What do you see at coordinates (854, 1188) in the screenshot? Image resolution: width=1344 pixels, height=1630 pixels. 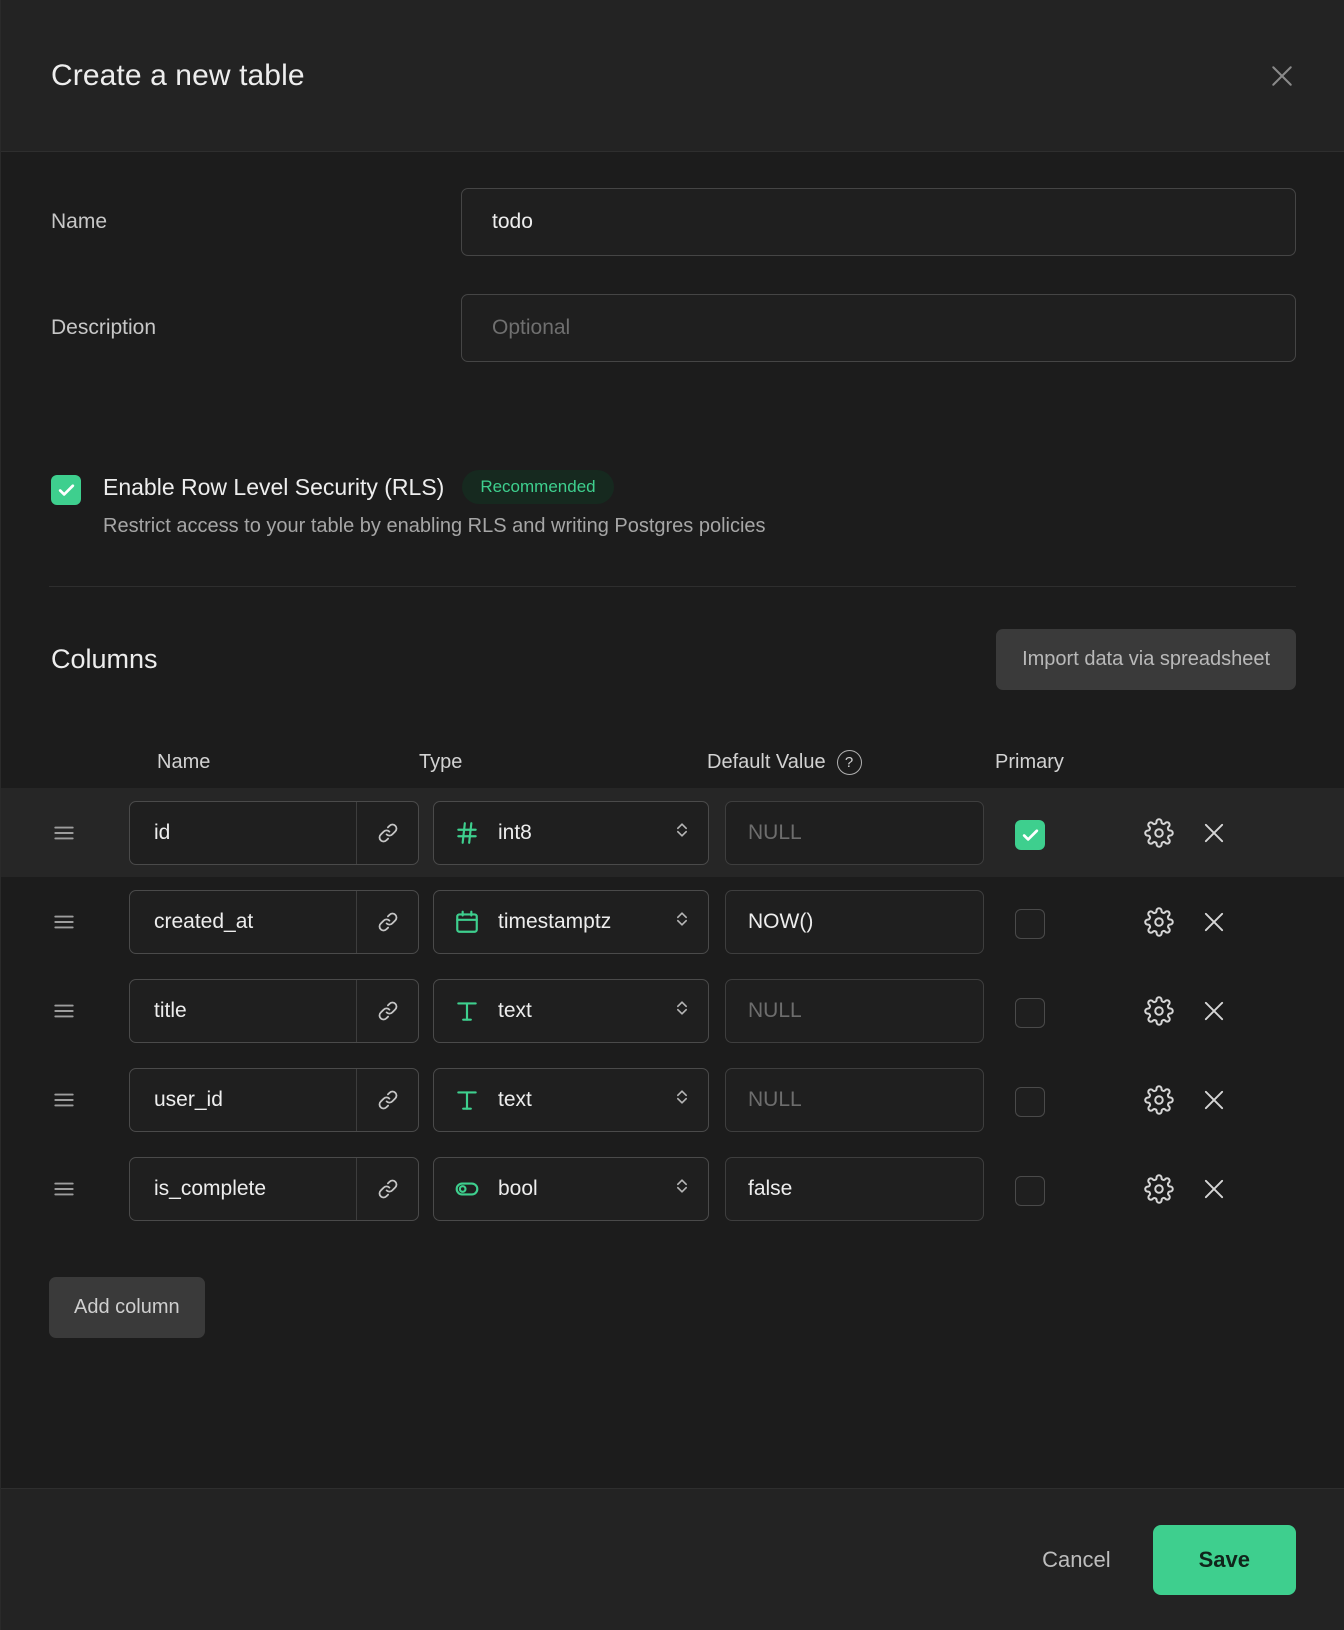 I see `column-default-input: false` at bounding box center [854, 1188].